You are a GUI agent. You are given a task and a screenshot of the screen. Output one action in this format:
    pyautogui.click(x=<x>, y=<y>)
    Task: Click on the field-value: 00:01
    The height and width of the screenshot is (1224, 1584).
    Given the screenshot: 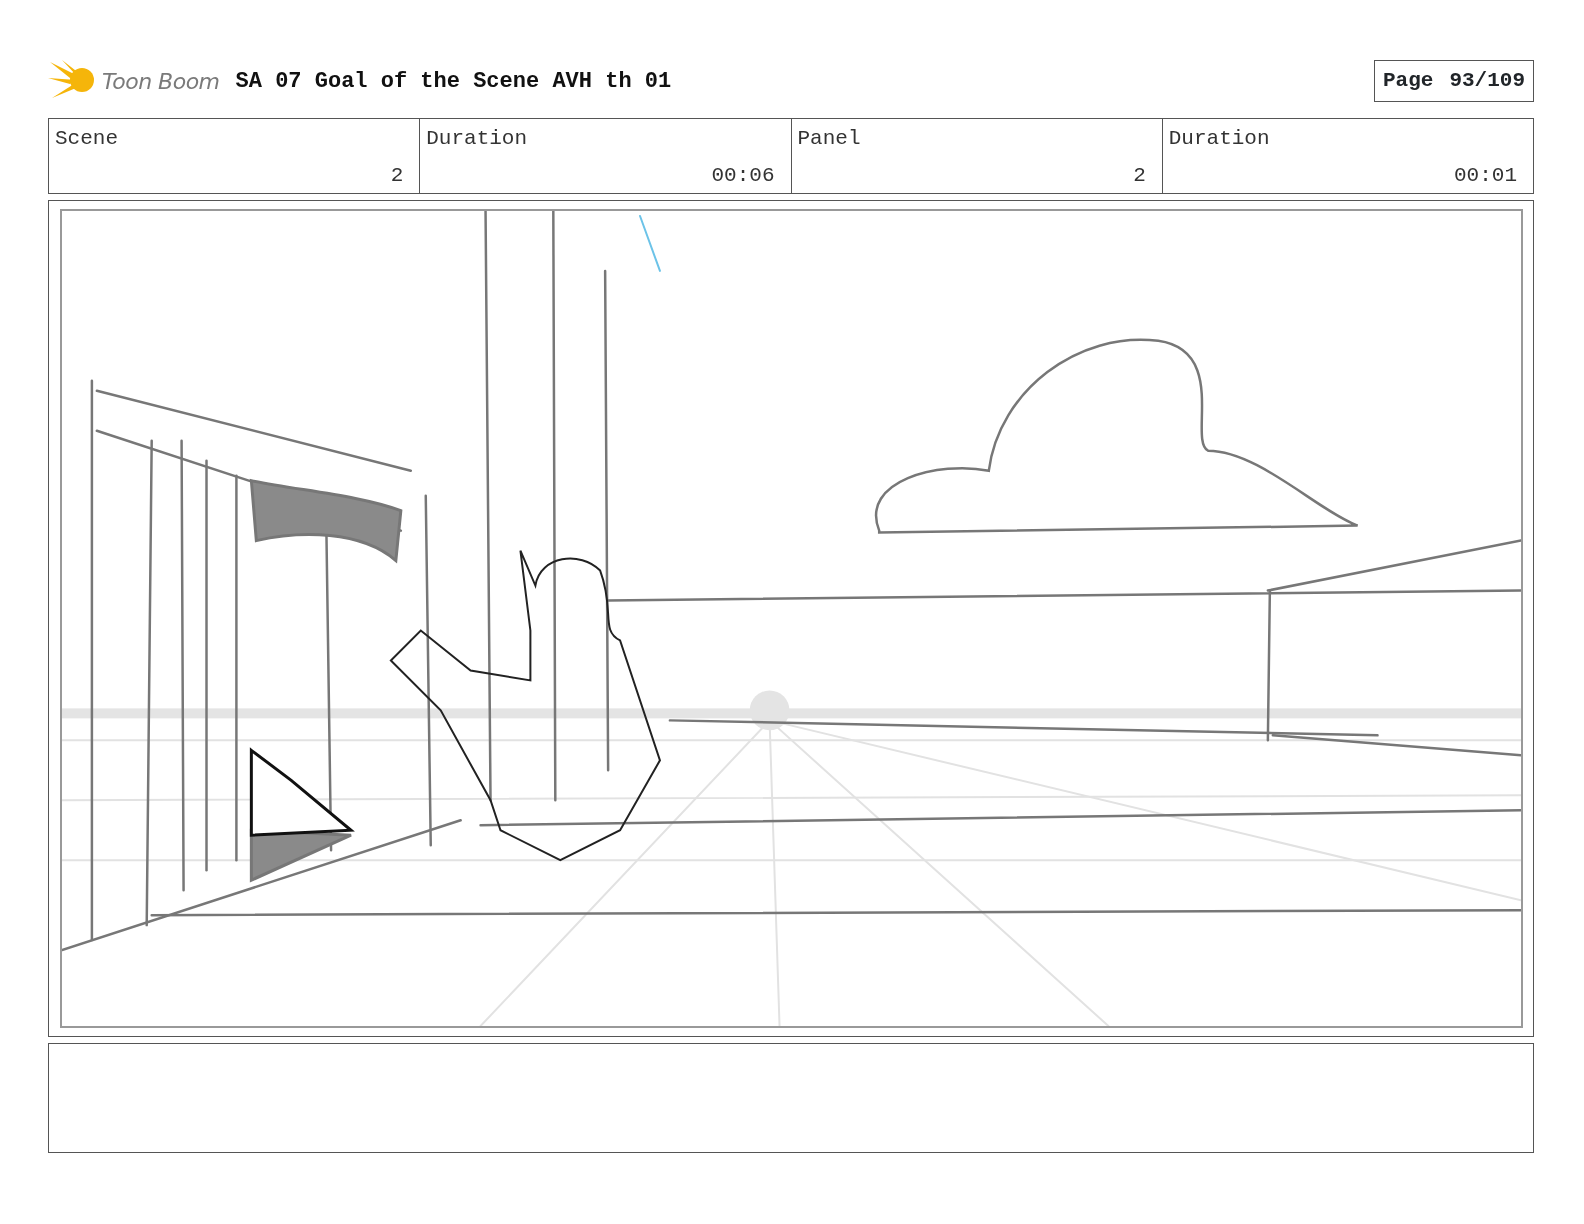 What is the action you would take?
    pyautogui.click(x=1485, y=175)
    